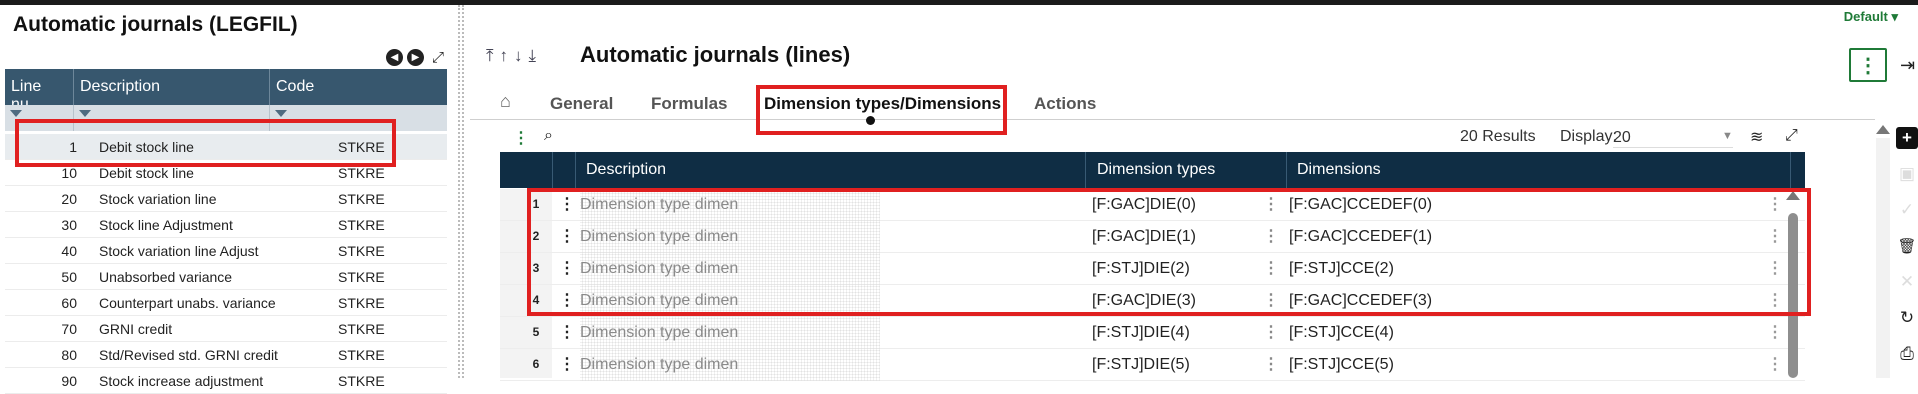 The image size is (1918, 394). What do you see at coordinates (226, 199) in the screenshot?
I see `list-item: 20 Stock variation line STKRE` at bounding box center [226, 199].